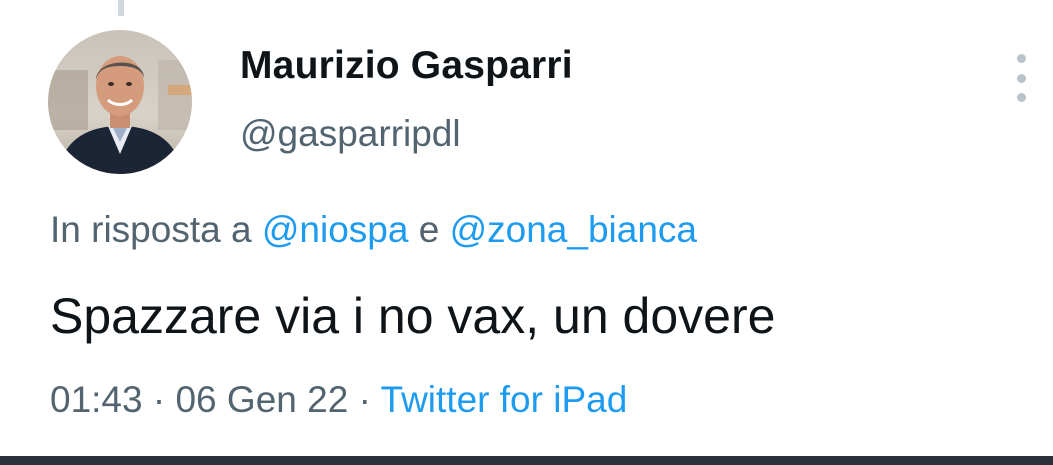  What do you see at coordinates (526, 460) in the screenshot?
I see `bottom-divider` at bounding box center [526, 460].